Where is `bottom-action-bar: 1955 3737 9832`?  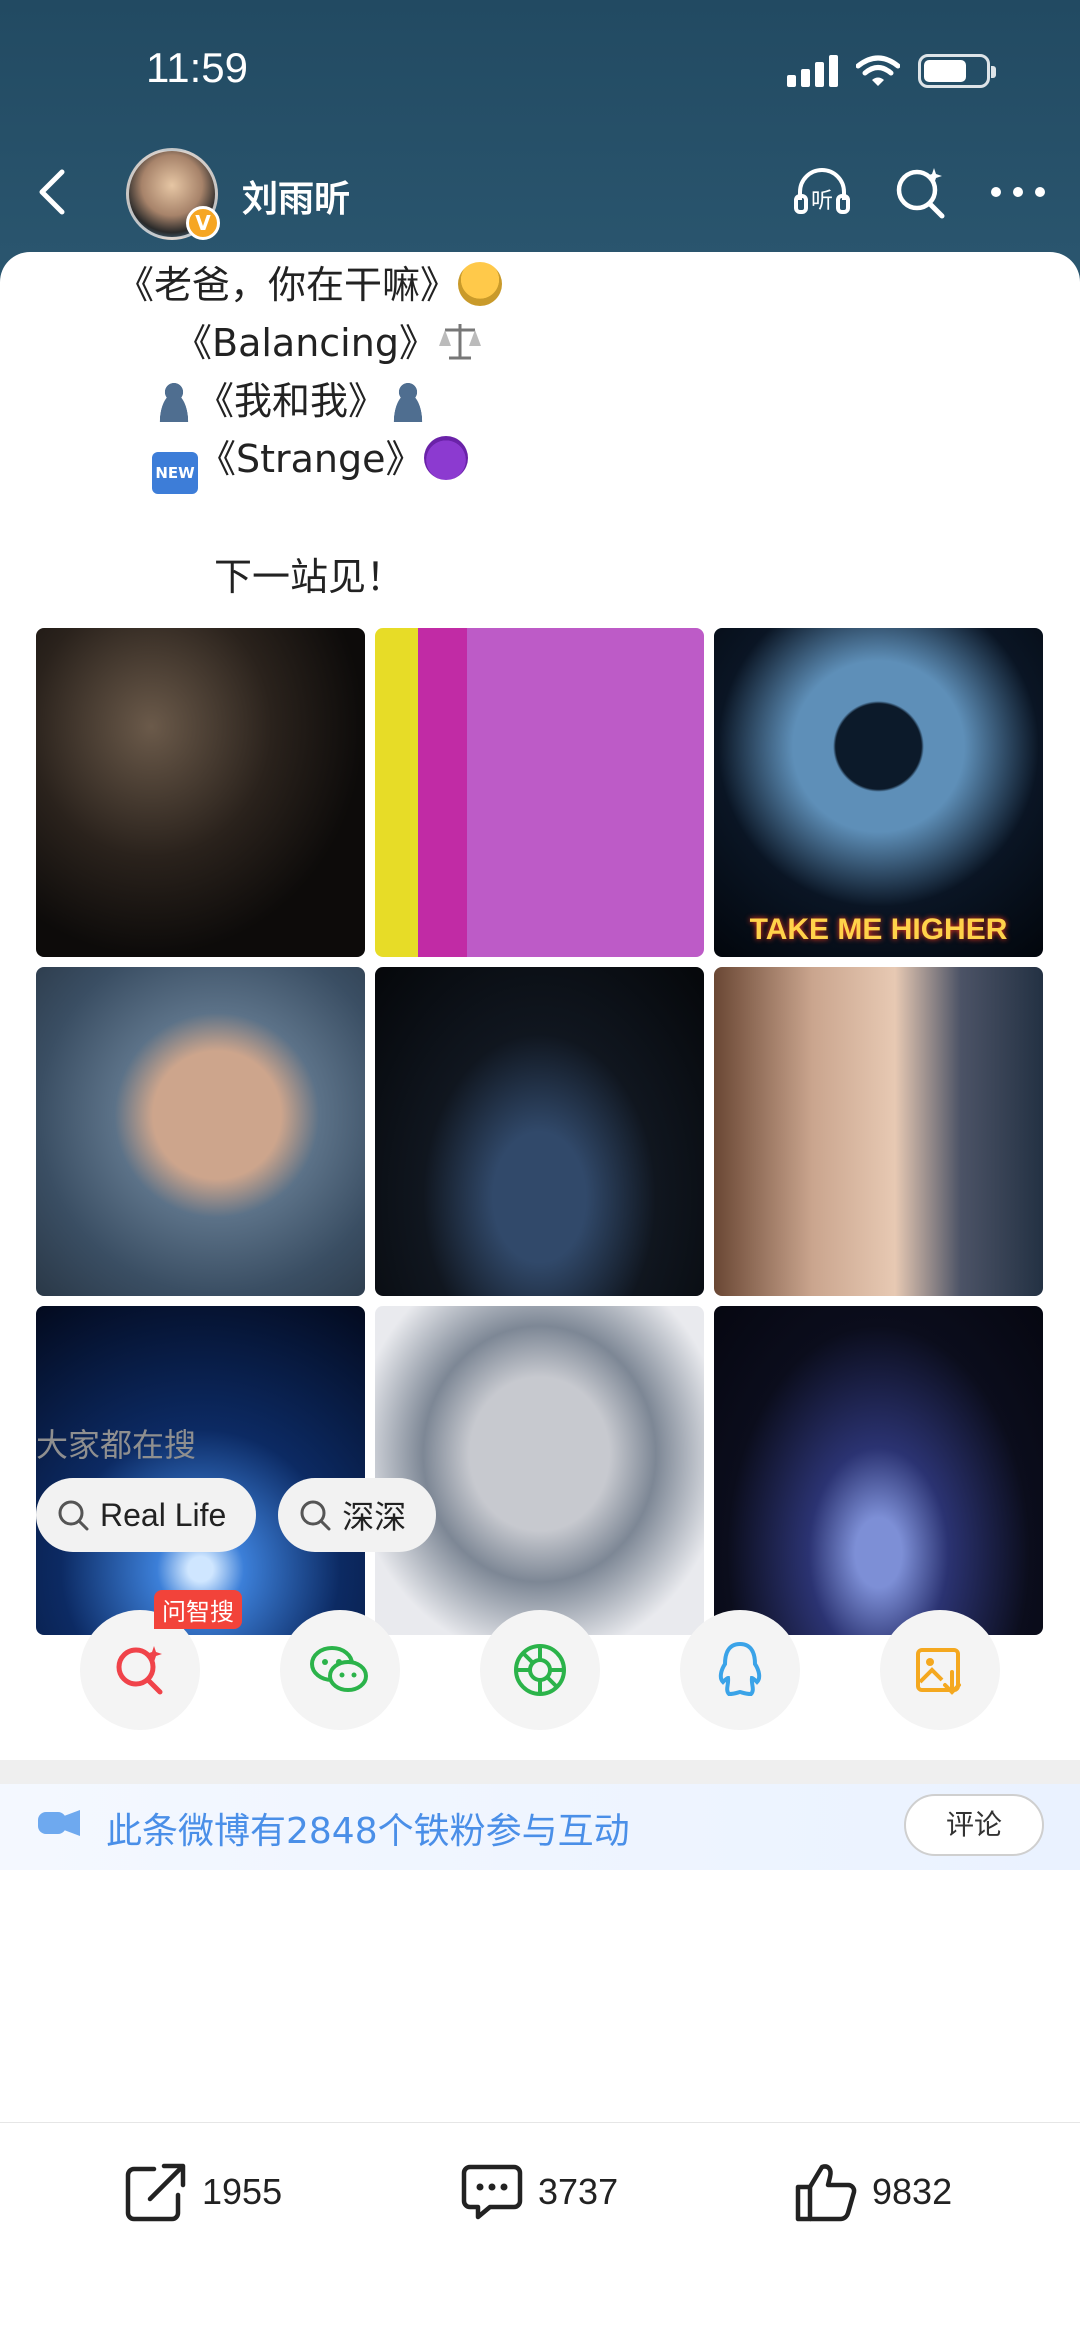
bottom-action-bar: 1955 3737 9832 is located at coordinates (540, 2231).